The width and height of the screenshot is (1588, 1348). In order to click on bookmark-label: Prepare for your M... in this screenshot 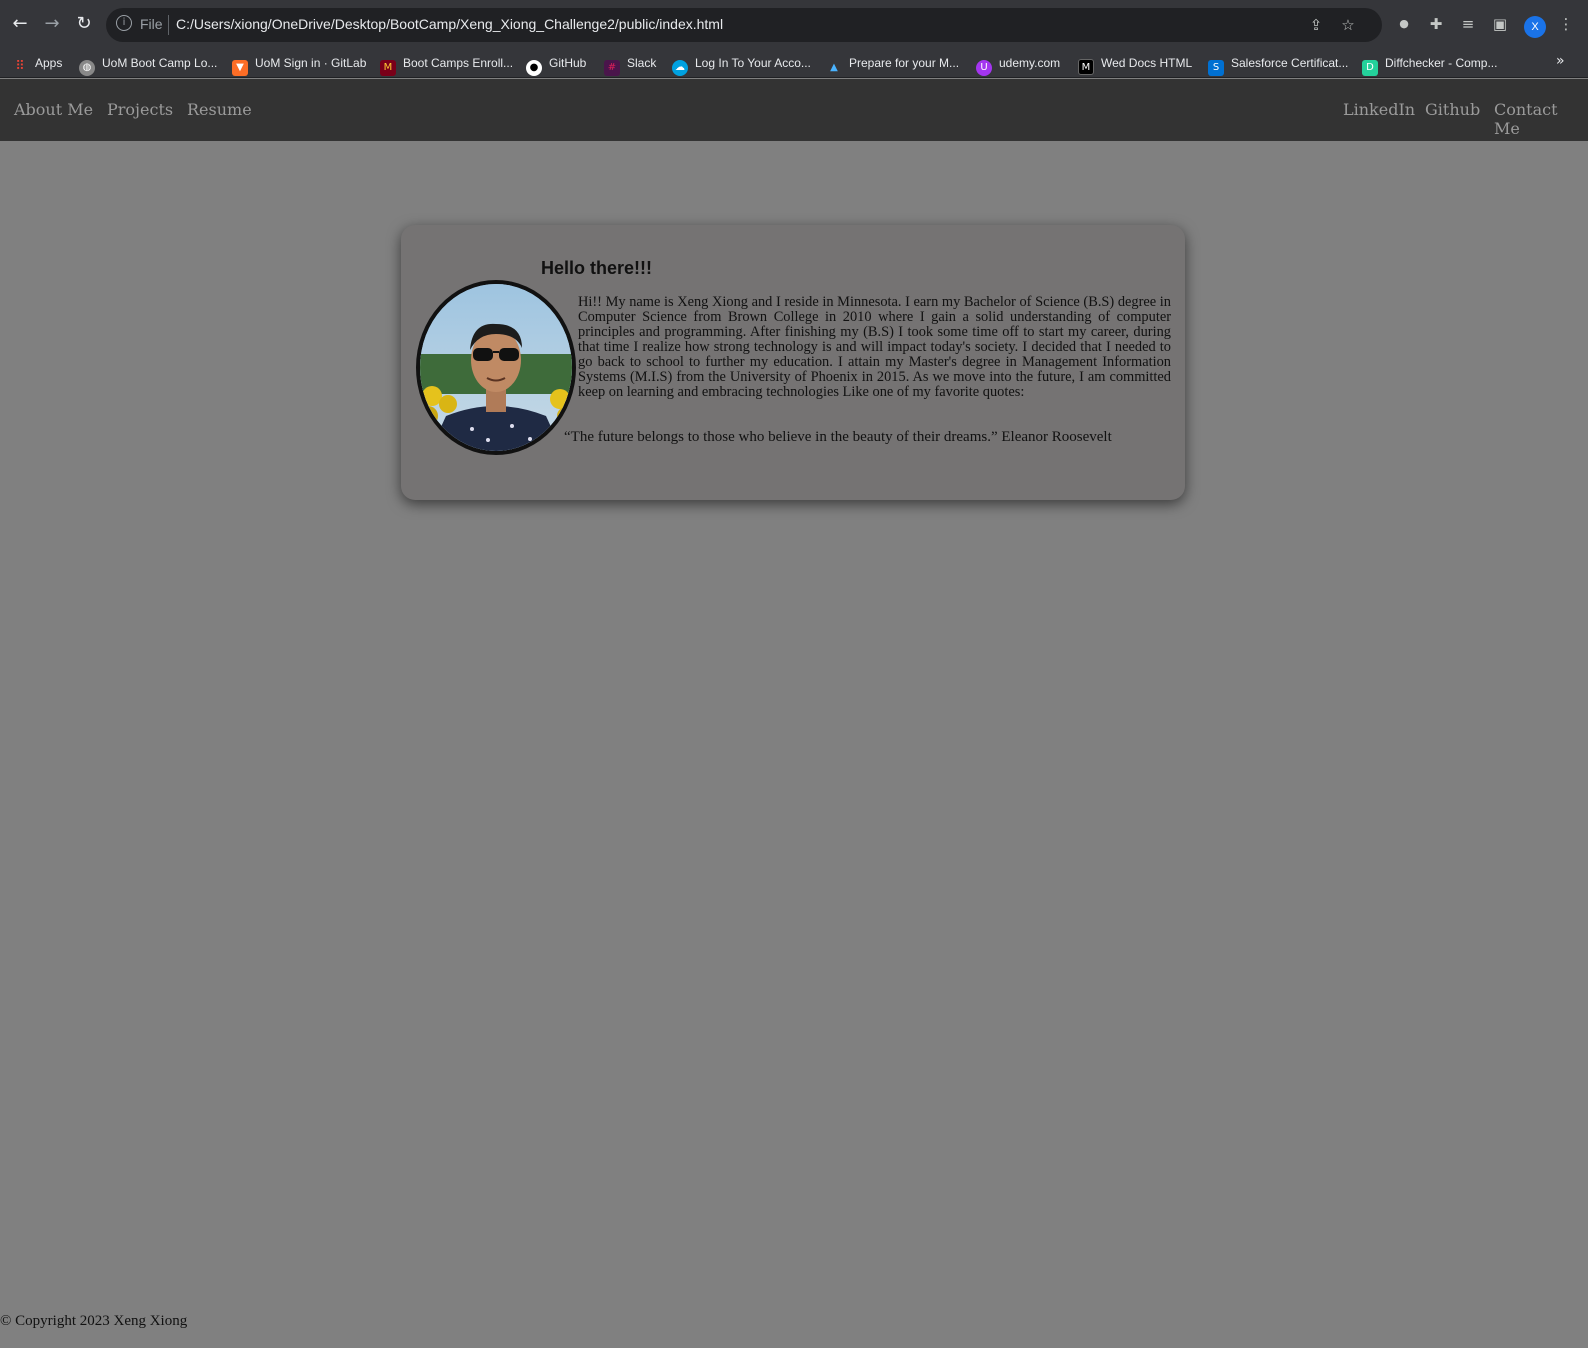, I will do `click(904, 63)`.